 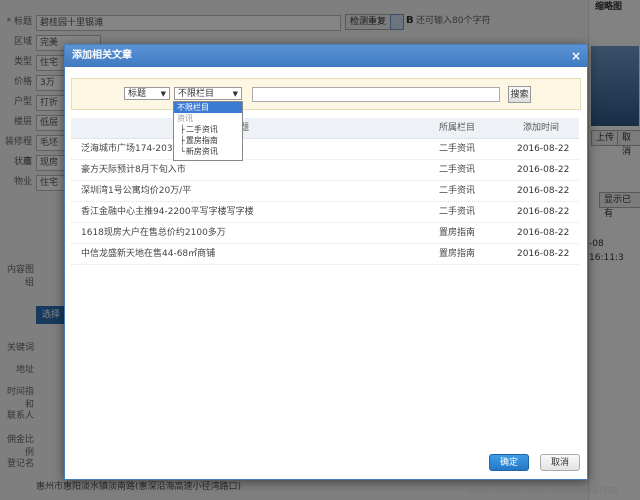 I want to click on row-title: 豪方天际预计8月下旬入市, so click(x=133, y=170).